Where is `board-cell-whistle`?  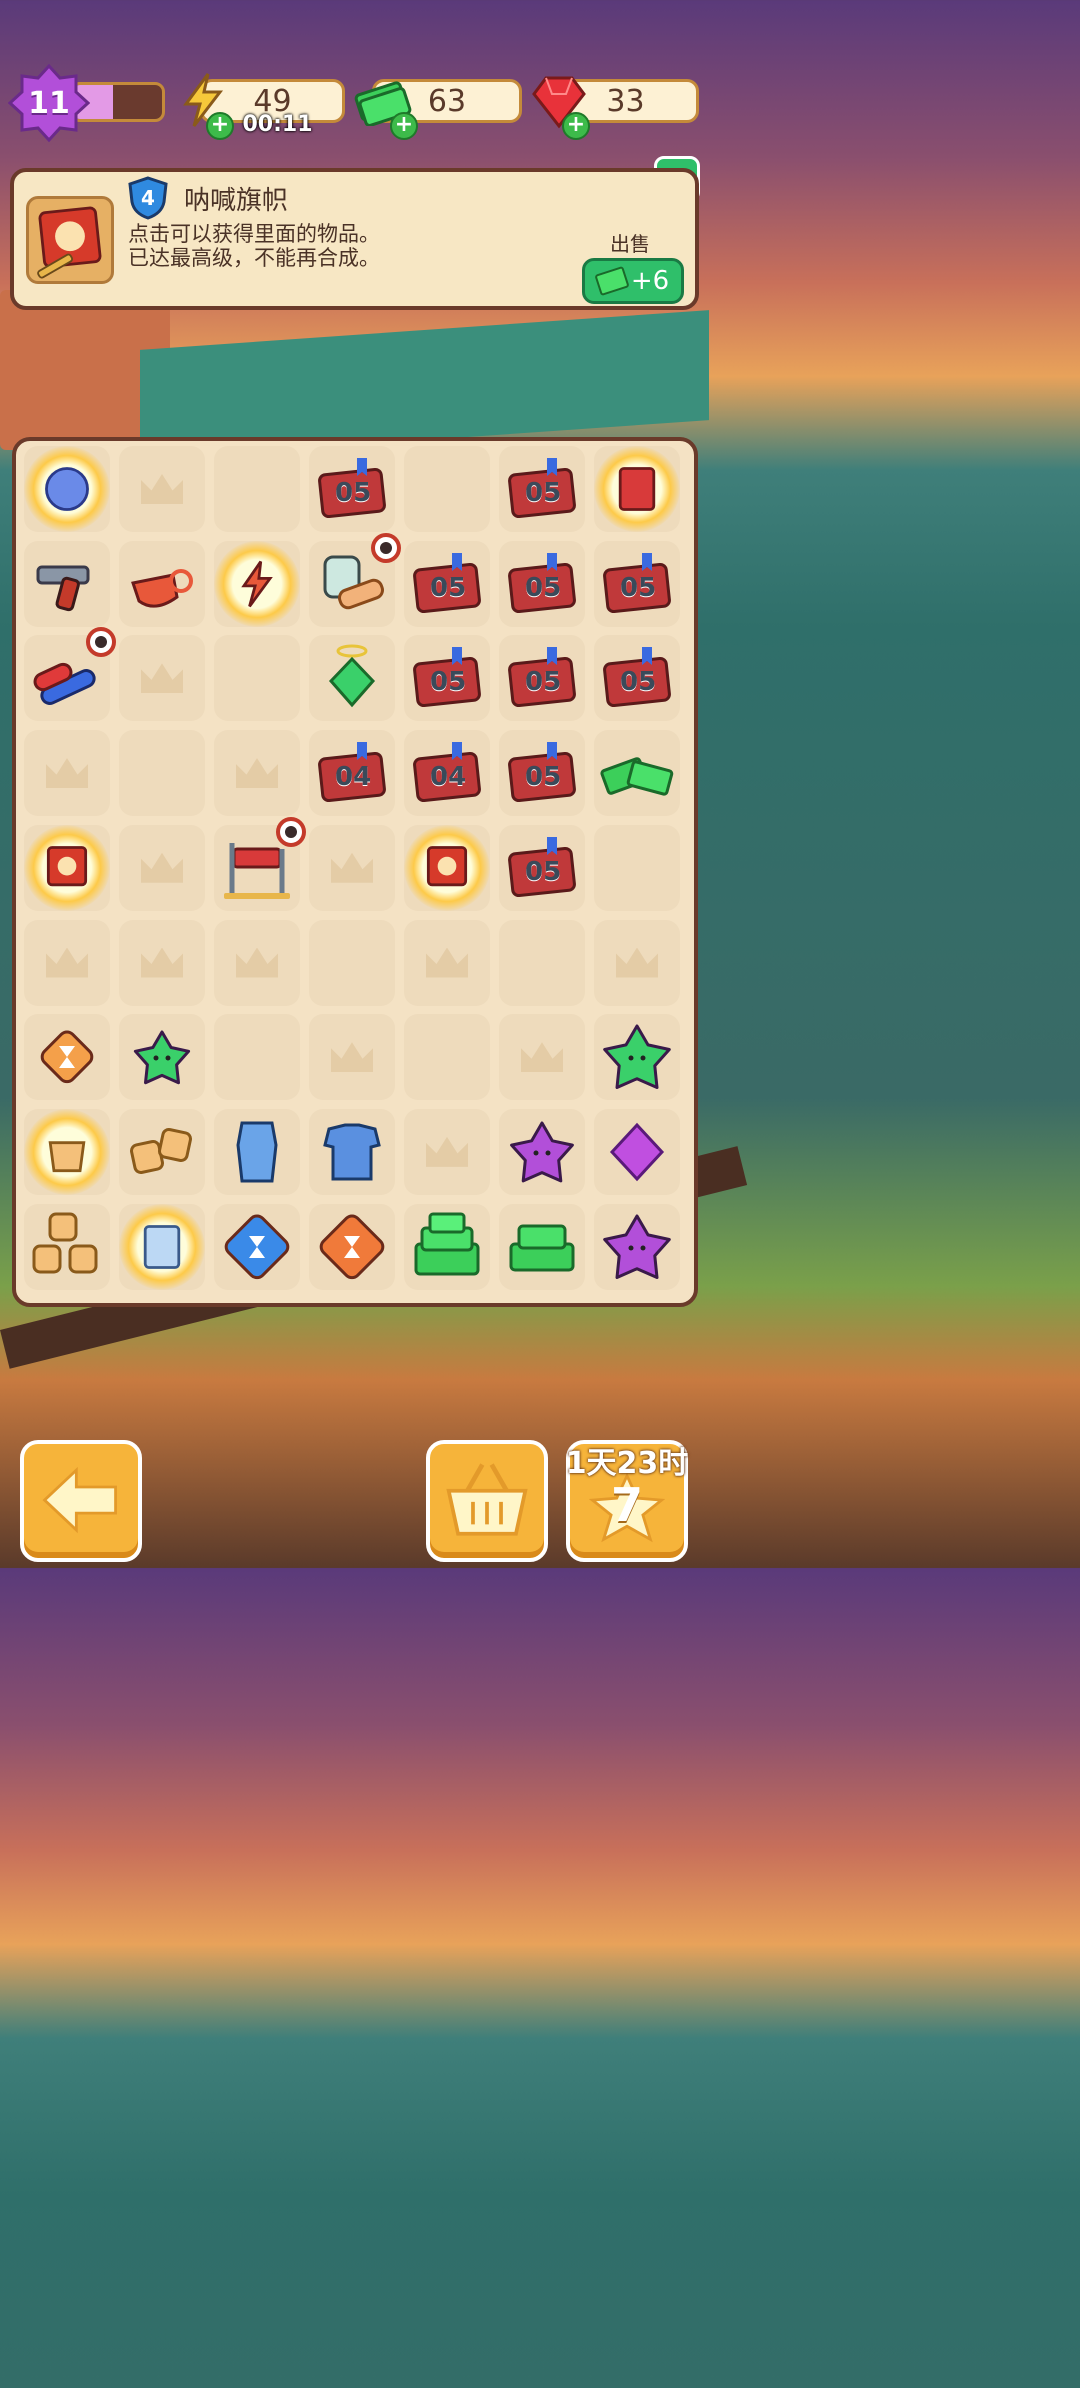 board-cell-whistle is located at coordinates (162, 583).